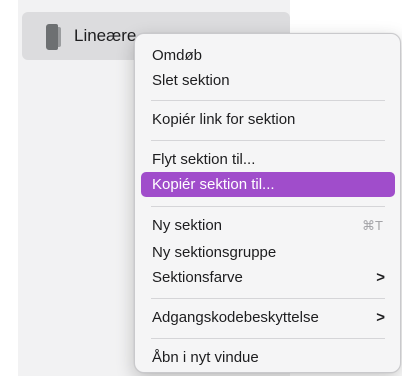  What do you see at coordinates (53, 37) in the screenshot?
I see `section-tab-icon` at bounding box center [53, 37].